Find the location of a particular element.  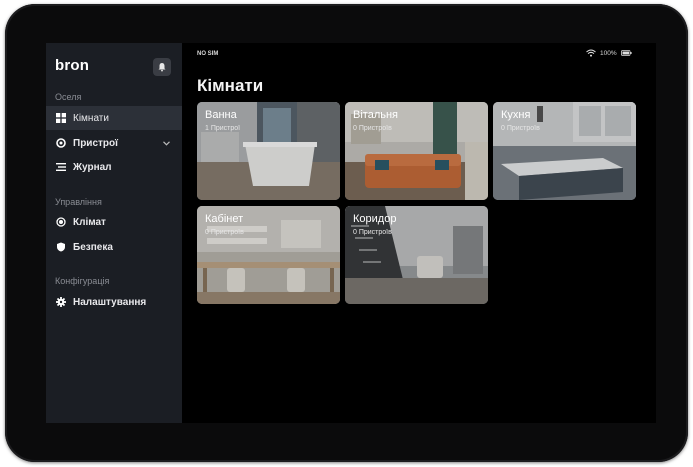

room-name: Кабінет is located at coordinates (224, 219).